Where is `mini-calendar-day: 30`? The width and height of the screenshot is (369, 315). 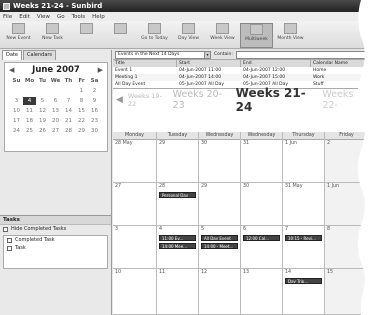
mini-calendar-day: 30 is located at coordinates (94, 131).